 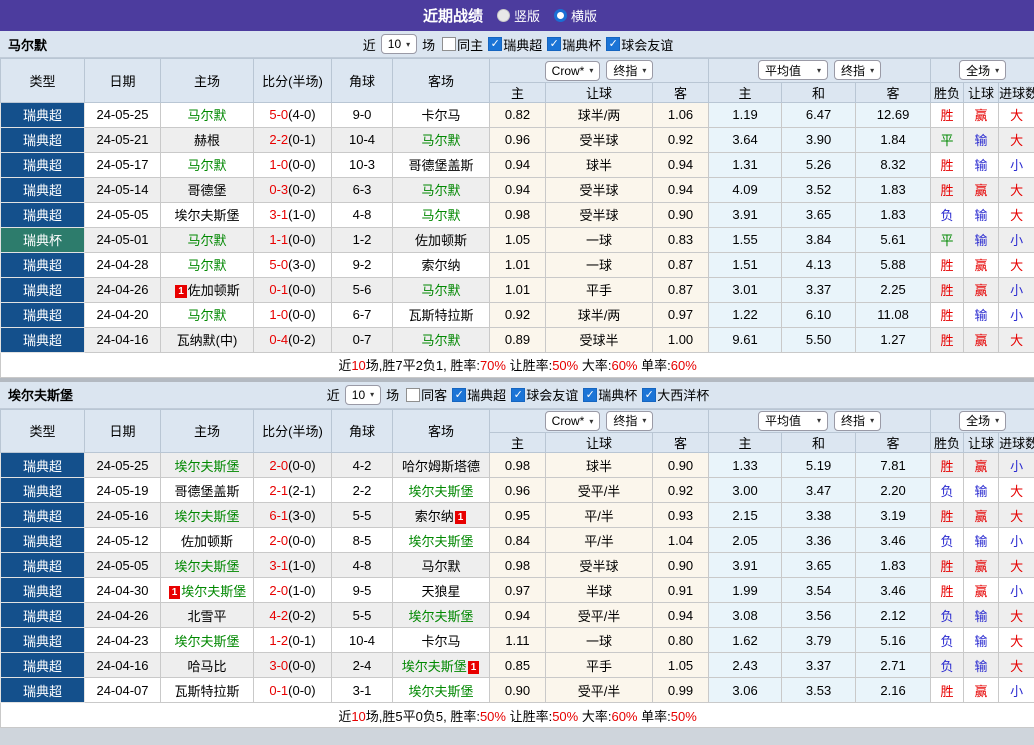 What do you see at coordinates (947, 264) in the screenshot?
I see `result-wdl-cell: 胜` at bounding box center [947, 264].